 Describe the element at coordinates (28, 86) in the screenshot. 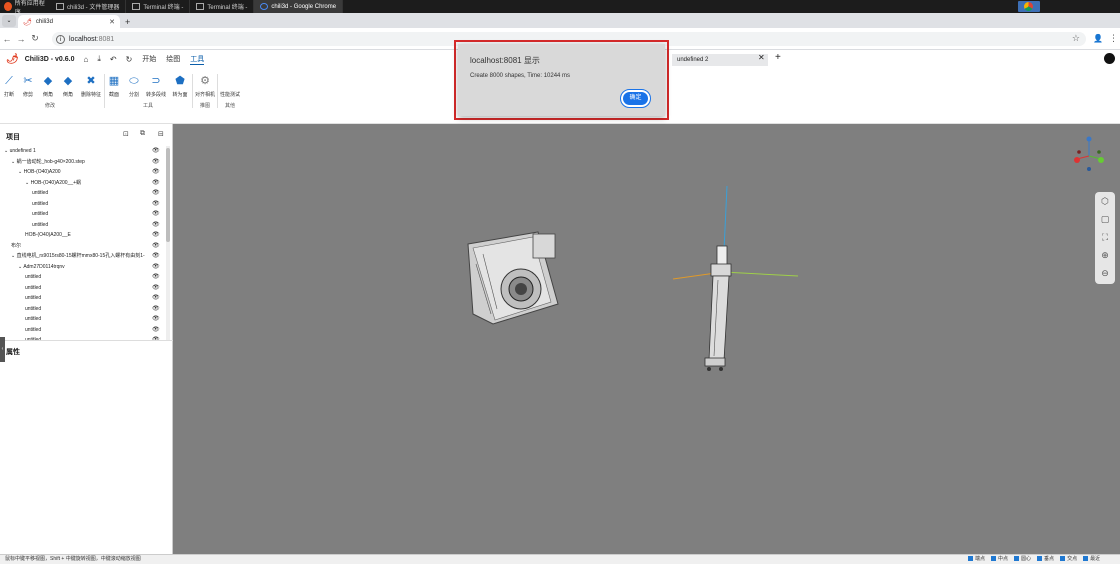

I see `tool-trim: ✂ 修剪` at that location.